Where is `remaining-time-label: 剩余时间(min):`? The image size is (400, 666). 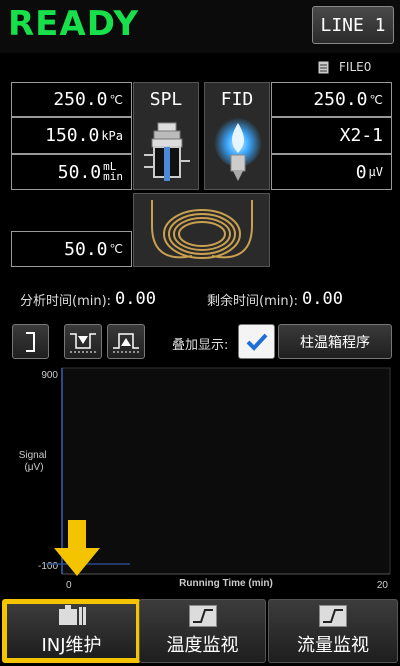
remaining-time-label: 剩余时间(min): is located at coordinates (253, 301).